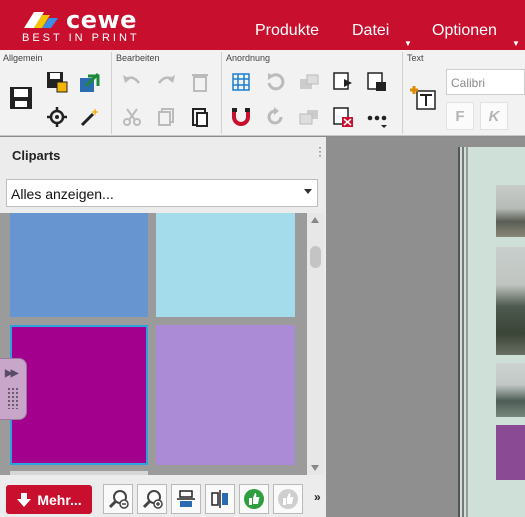 The height and width of the screenshot is (517, 525). Describe the element at coordinates (370, 31) in the screenshot. I see `menu-datei: Datei` at that location.